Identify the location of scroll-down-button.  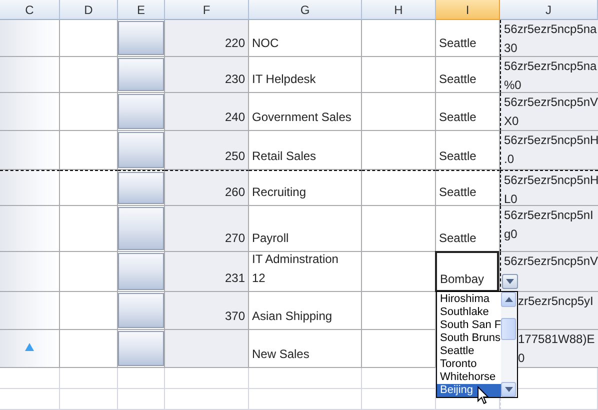
(508, 389).